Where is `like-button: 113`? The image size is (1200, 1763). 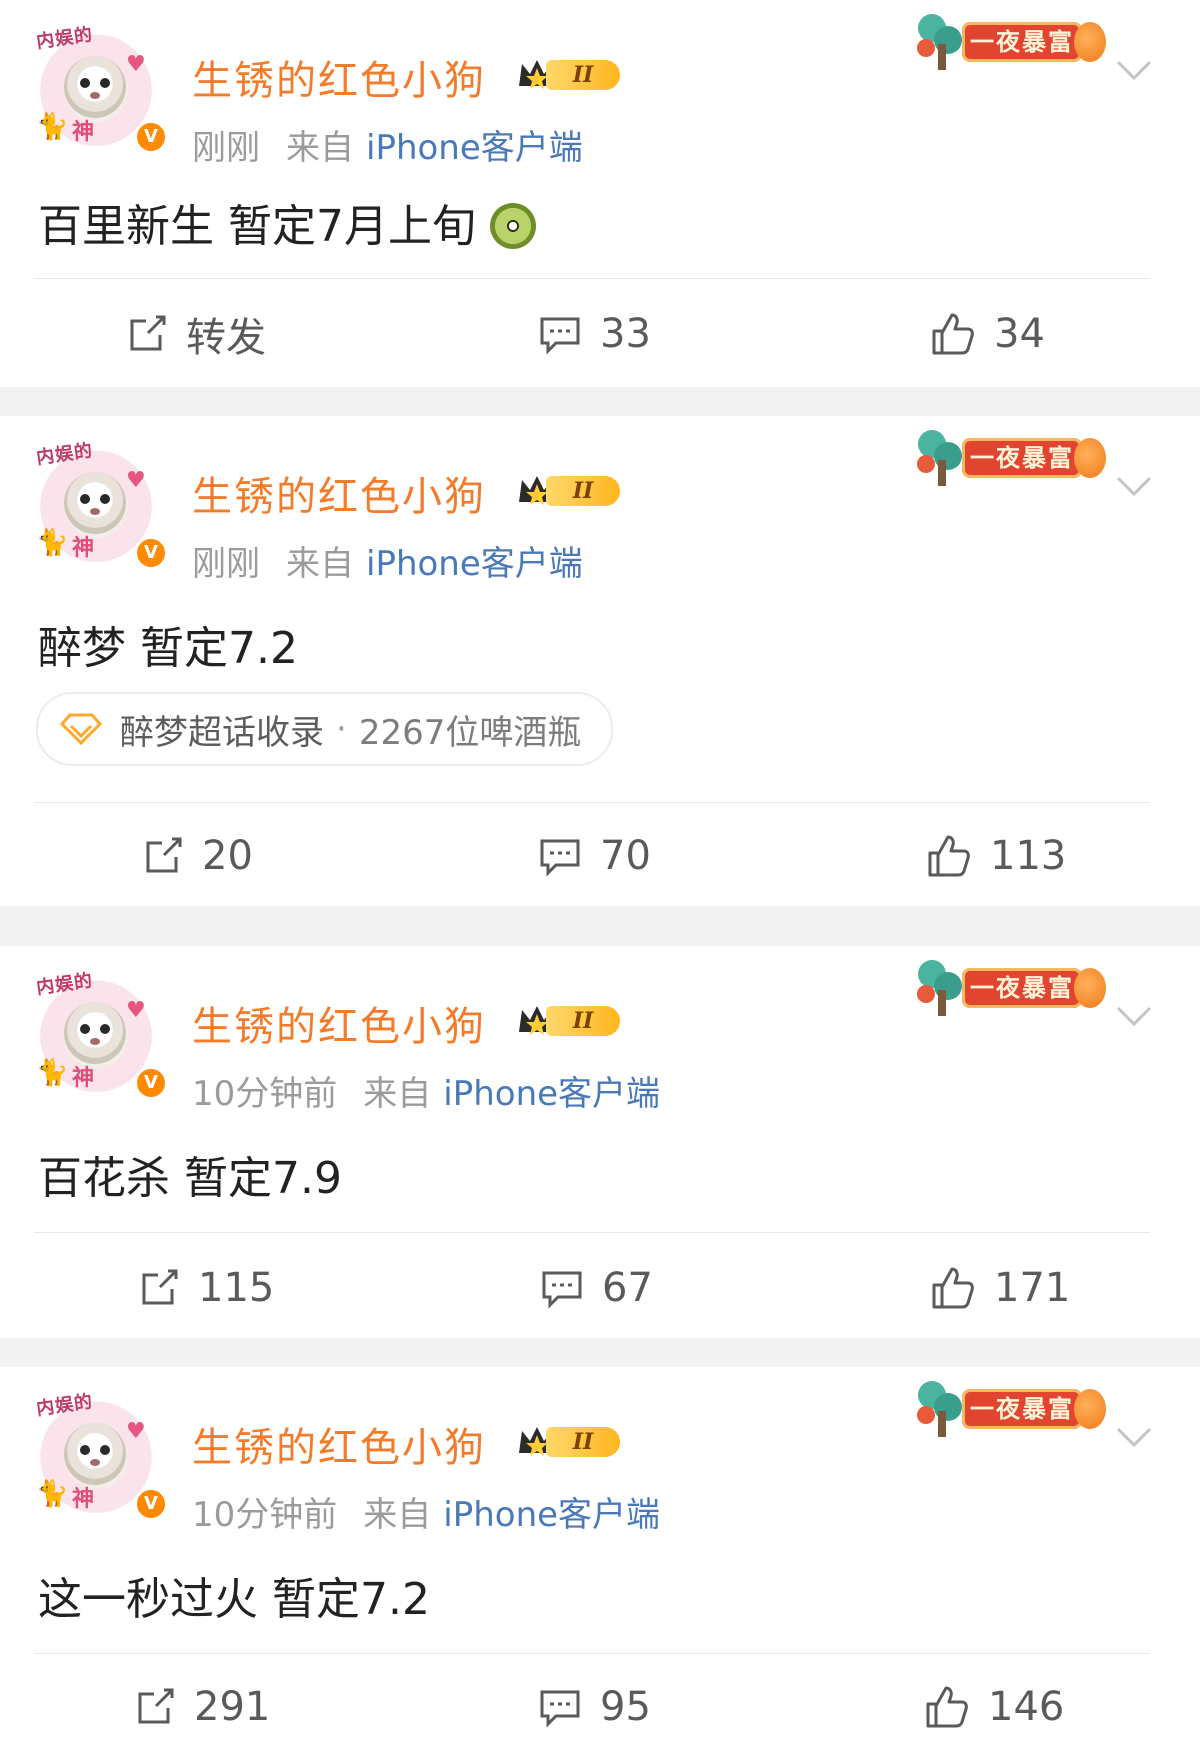
like-button: 113 is located at coordinates (996, 856).